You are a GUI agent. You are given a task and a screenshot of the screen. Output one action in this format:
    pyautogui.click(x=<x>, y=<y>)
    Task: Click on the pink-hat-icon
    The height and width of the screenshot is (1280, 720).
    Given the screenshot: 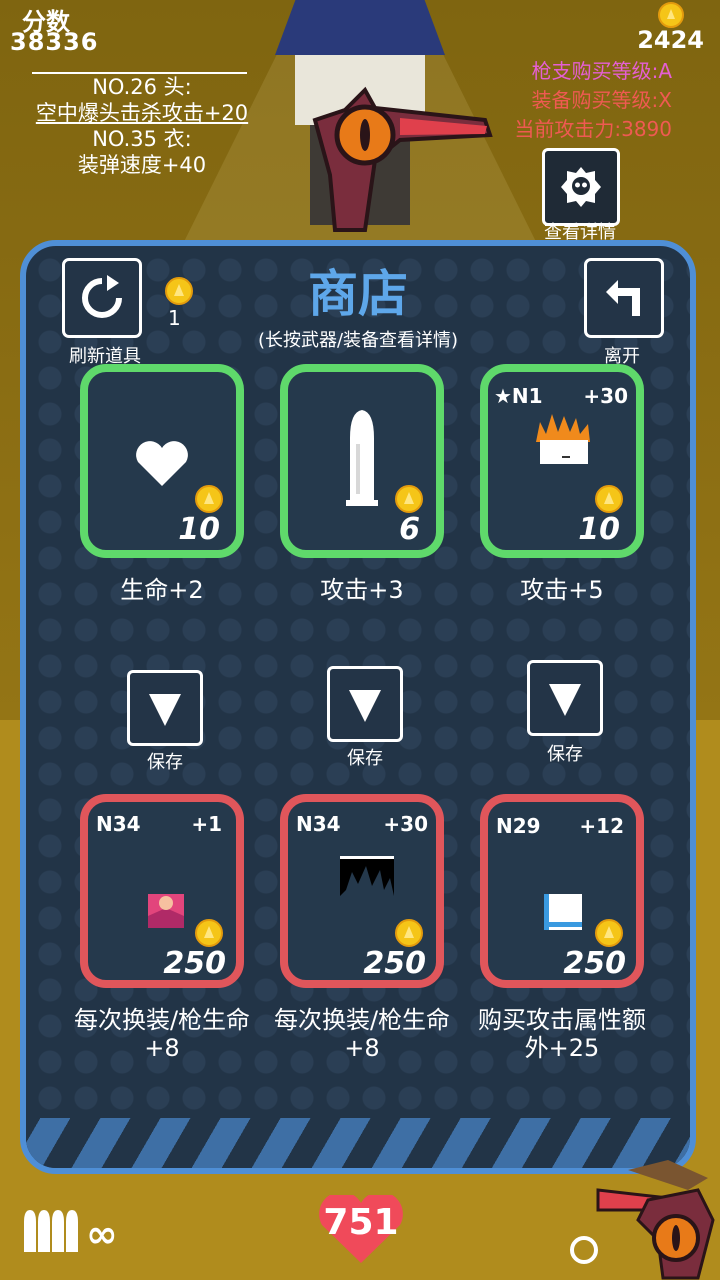 What is the action you would take?
    pyautogui.click(x=166, y=911)
    